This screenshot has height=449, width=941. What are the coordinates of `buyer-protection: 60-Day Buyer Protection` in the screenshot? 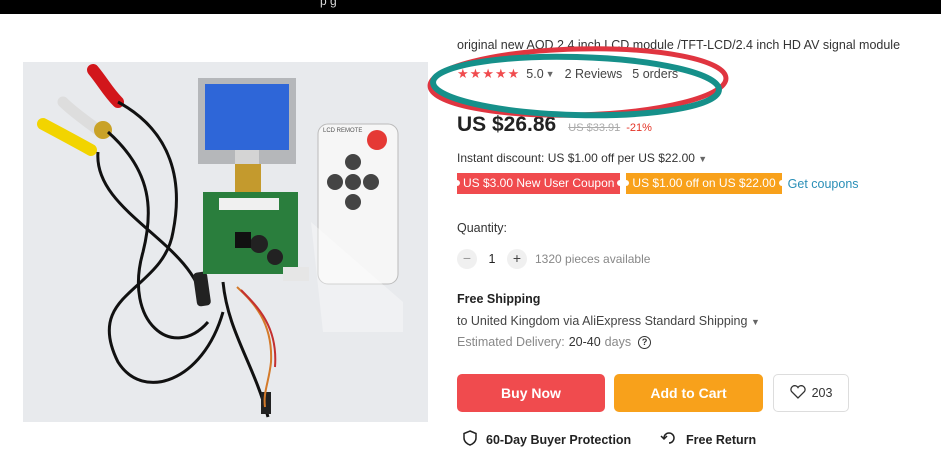 It's located at (546, 439).